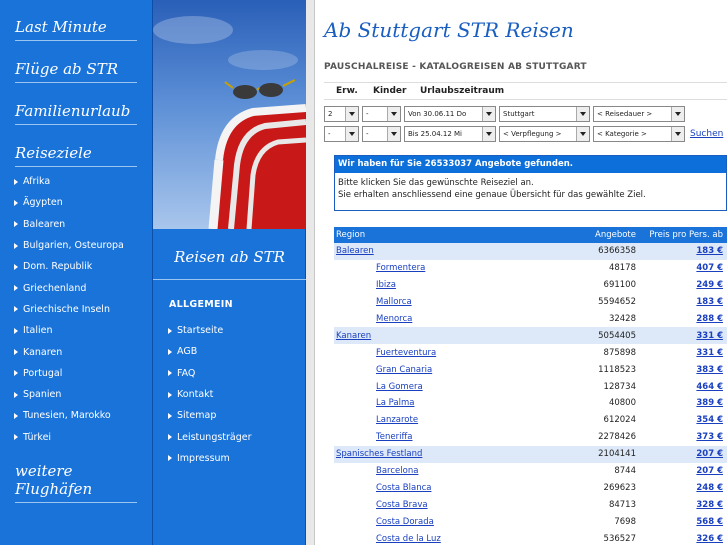  What do you see at coordinates (406, 353) in the screenshot?
I see `destination-link: Fuerteventura` at bounding box center [406, 353].